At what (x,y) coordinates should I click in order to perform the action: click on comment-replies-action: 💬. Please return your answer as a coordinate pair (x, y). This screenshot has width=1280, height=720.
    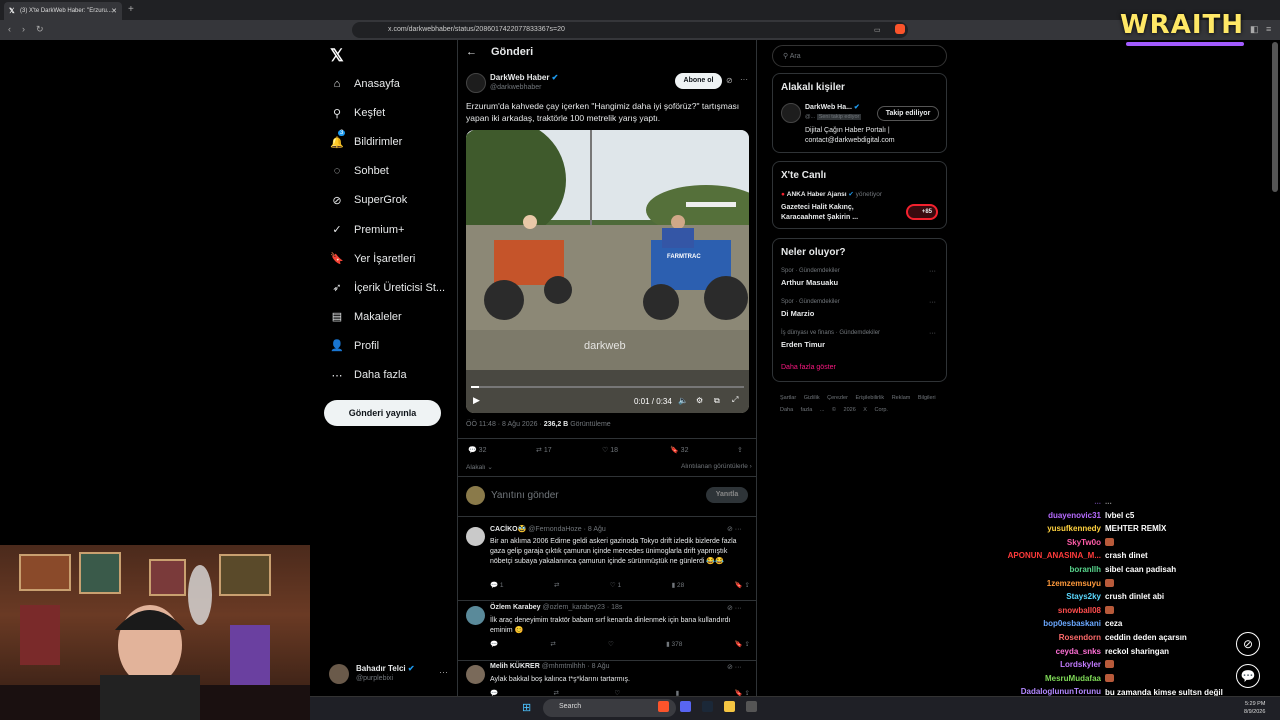
    Looking at the image, I should click on (494, 644).